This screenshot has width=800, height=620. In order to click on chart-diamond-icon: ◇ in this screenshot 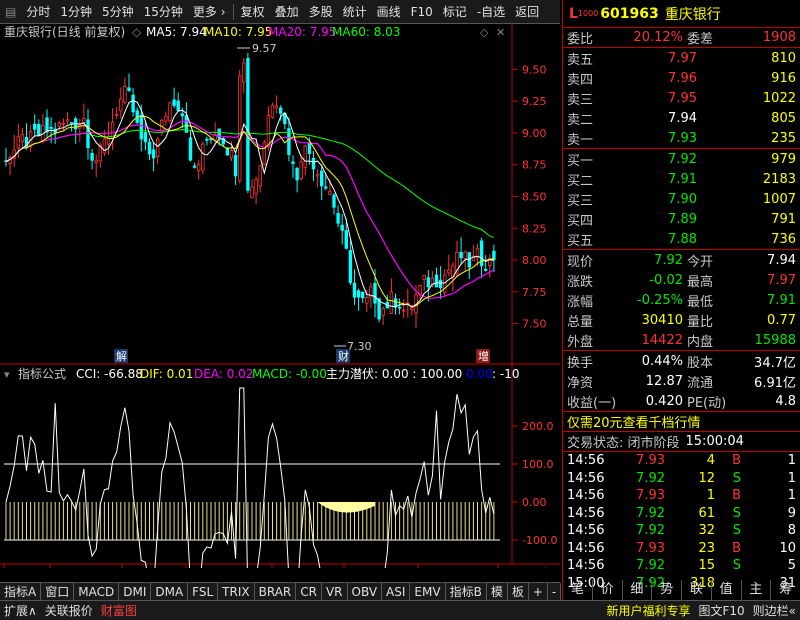, I will do `click(484, 32)`.